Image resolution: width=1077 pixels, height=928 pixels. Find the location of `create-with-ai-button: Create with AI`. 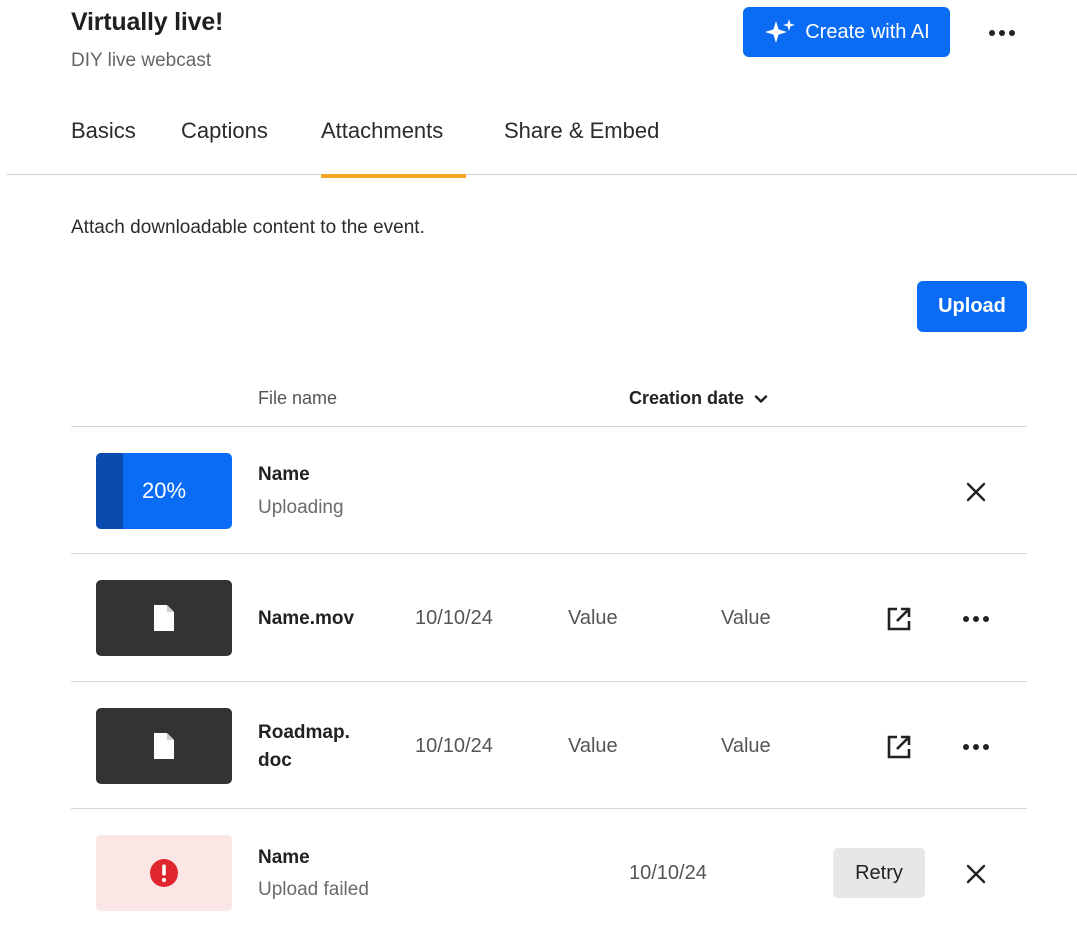

create-with-ai-button: Create with AI is located at coordinates (846, 32).